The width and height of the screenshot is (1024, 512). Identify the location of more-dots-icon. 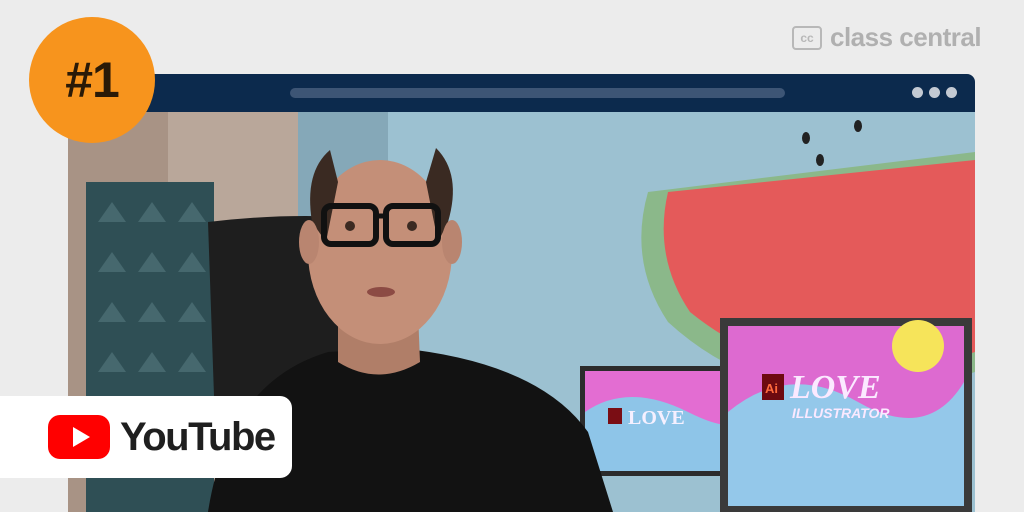
(934, 92).